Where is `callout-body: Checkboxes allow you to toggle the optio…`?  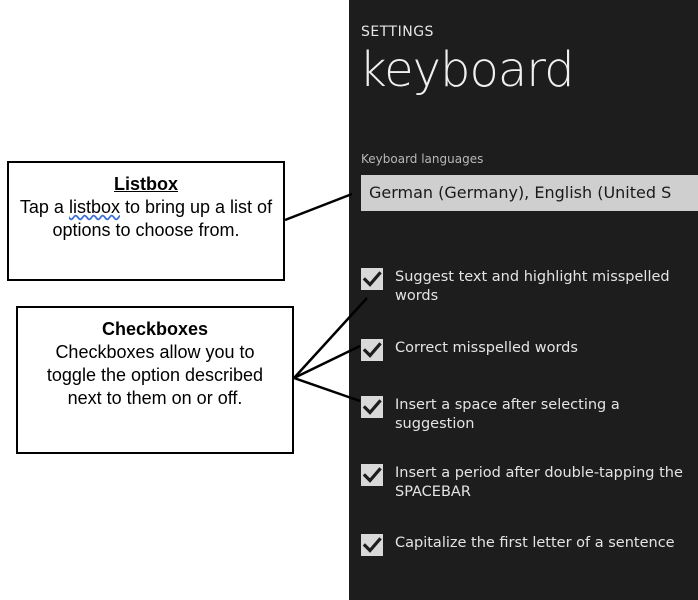
callout-body: Checkboxes allow you to toggle the optio… is located at coordinates (155, 375).